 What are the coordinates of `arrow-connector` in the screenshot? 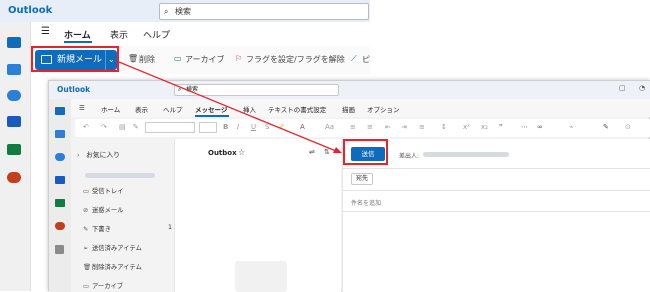 It's located at (230, 107).